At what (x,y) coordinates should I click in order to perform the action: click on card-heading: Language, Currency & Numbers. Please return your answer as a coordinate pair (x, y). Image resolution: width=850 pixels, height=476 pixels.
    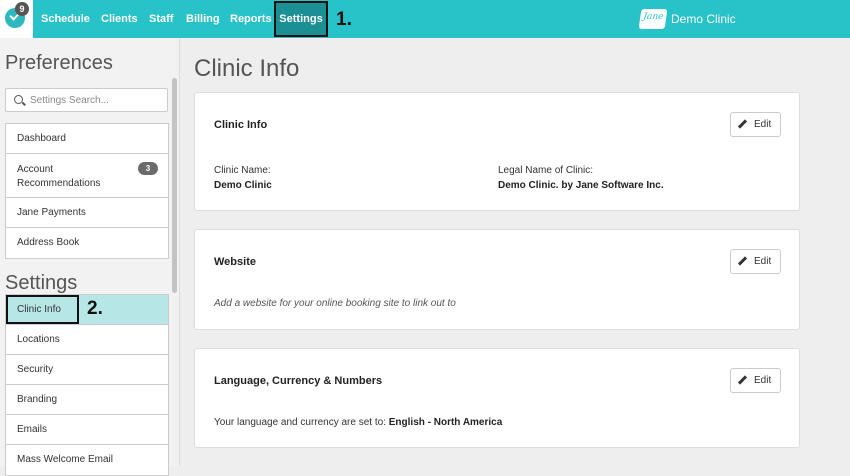
    Looking at the image, I should click on (298, 381).